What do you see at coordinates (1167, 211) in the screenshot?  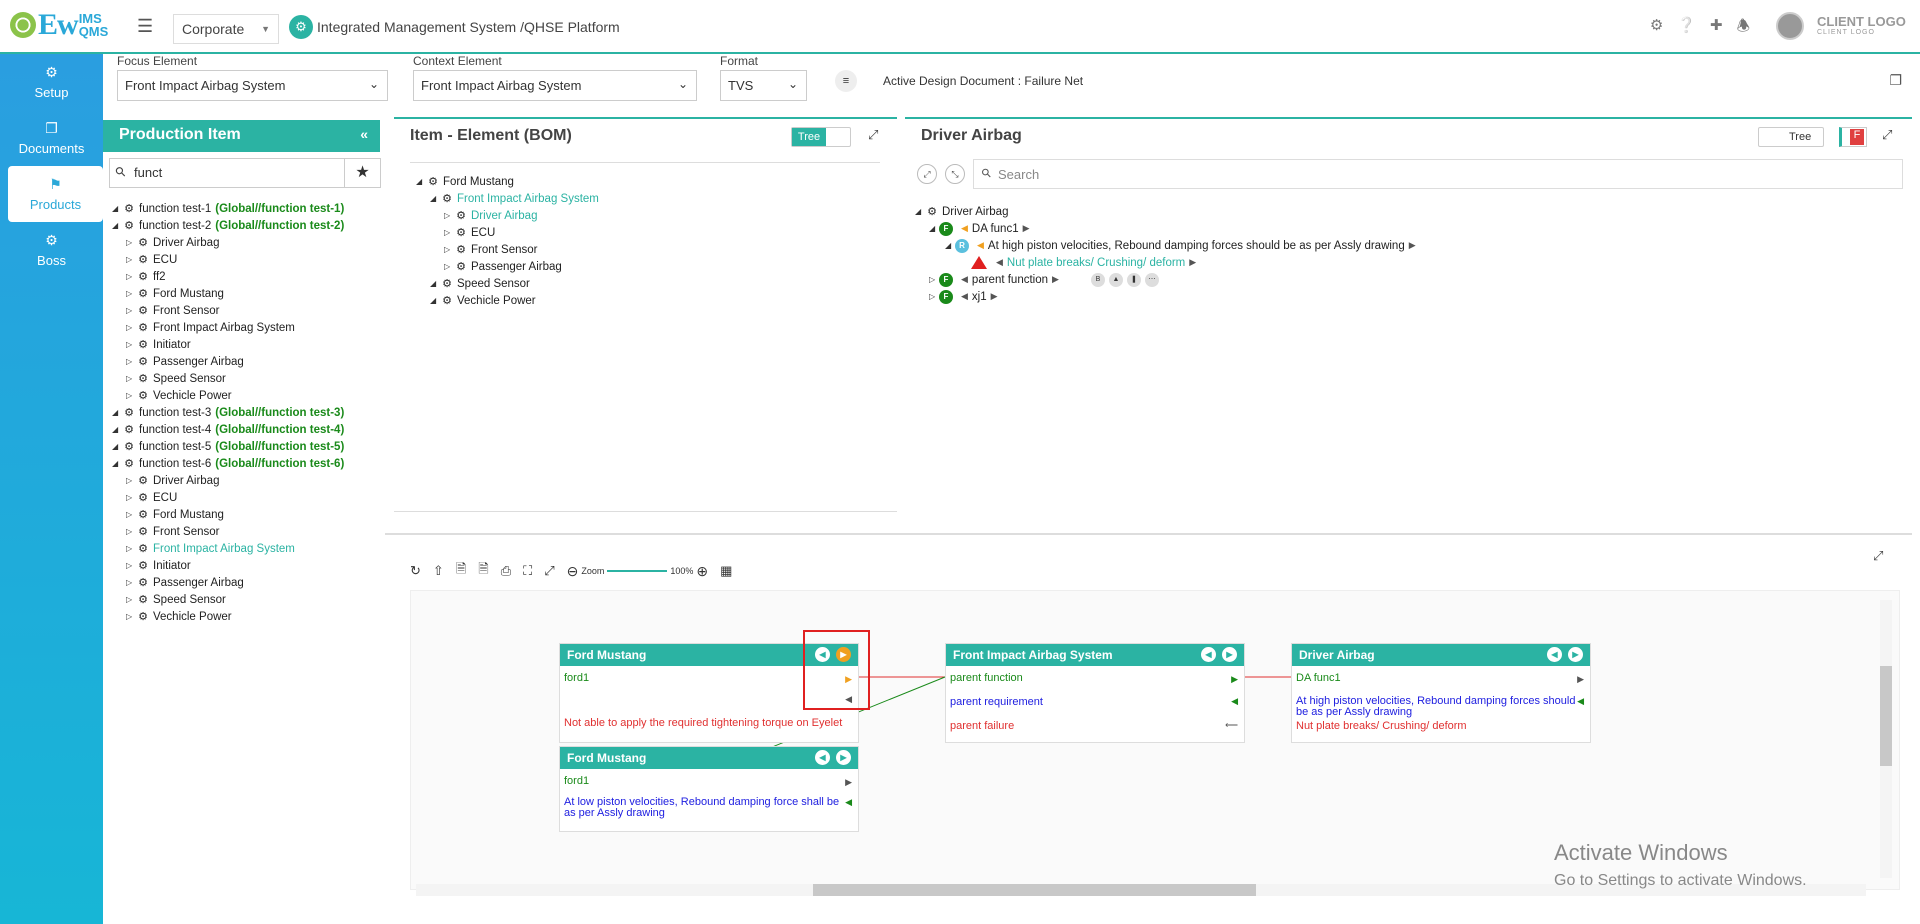 I see `tree-row: ◢ ⚙ Driver Airbag` at bounding box center [1167, 211].